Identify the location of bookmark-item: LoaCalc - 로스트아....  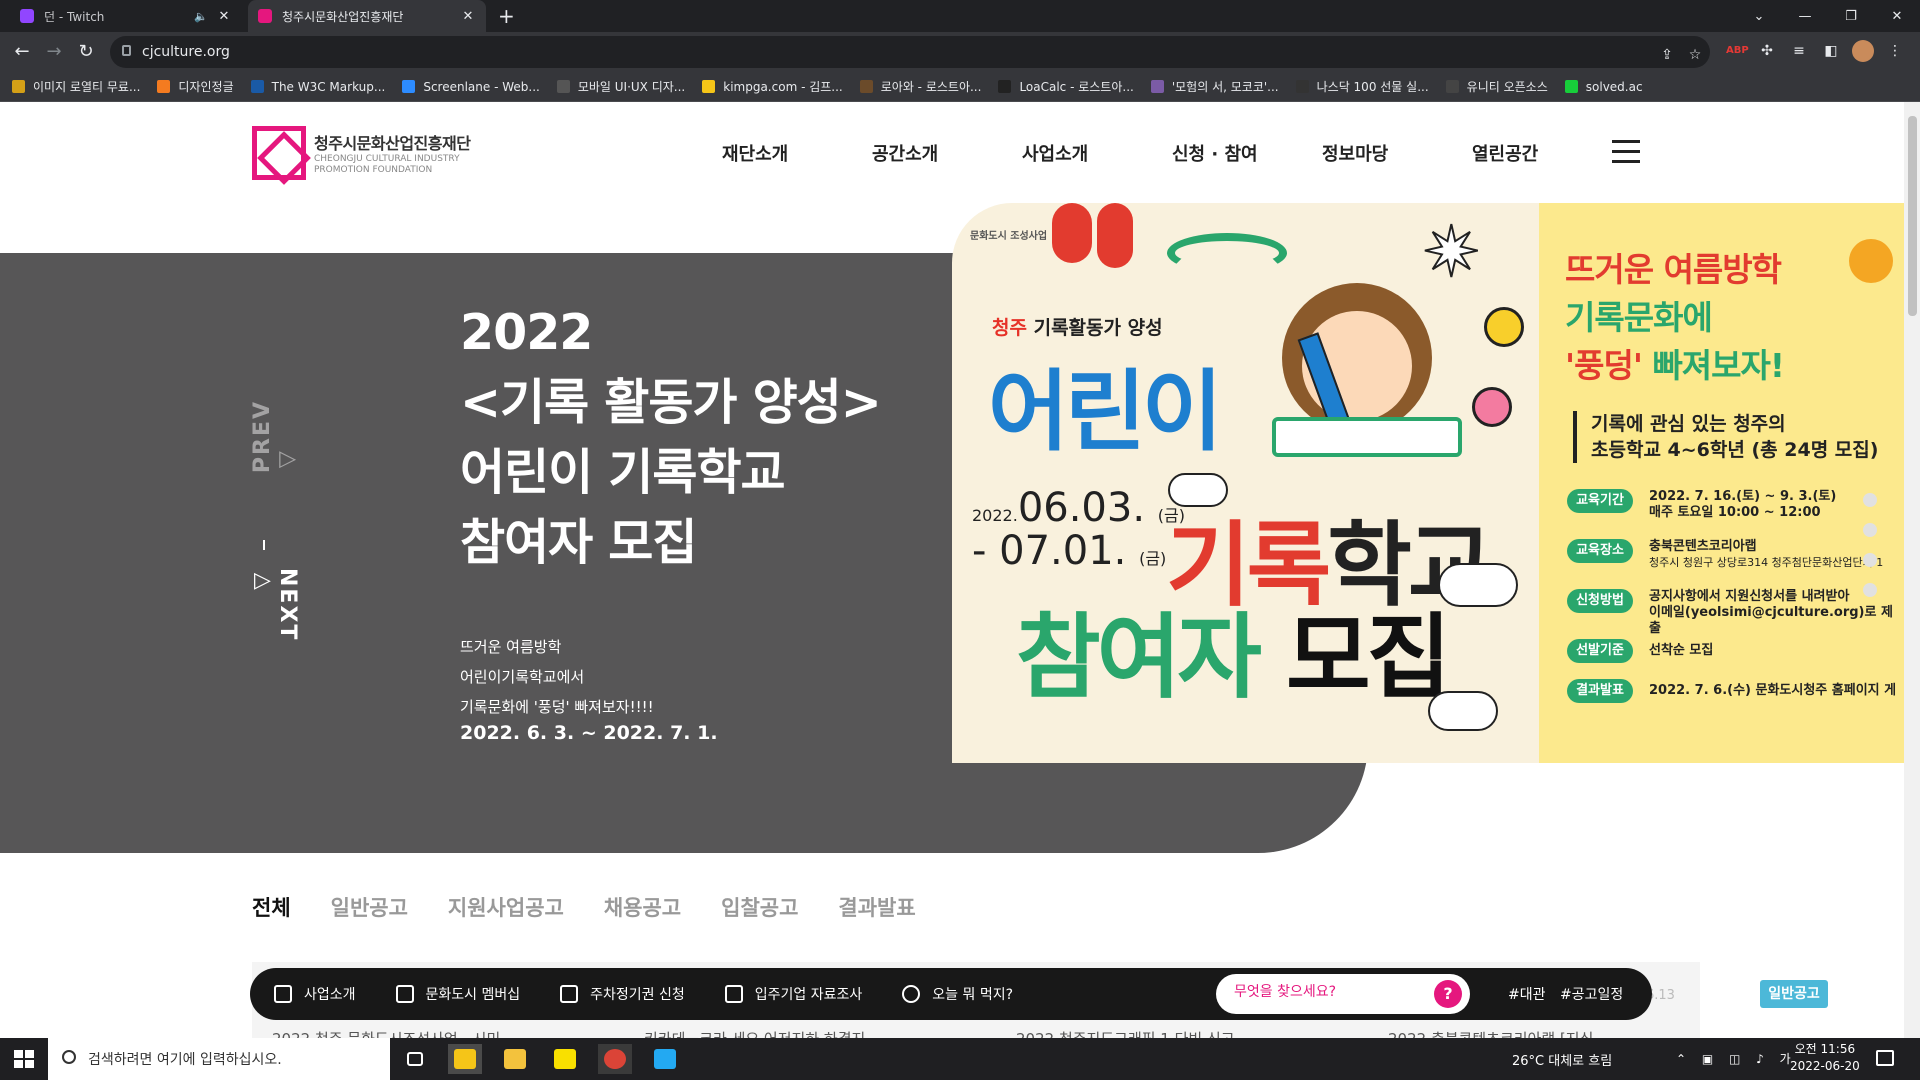
(1066, 86).